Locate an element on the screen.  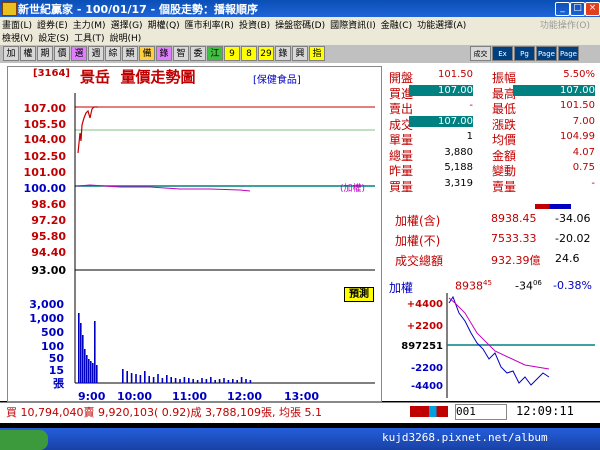
toolbar-button: 興 is located at coordinates (300, 53).